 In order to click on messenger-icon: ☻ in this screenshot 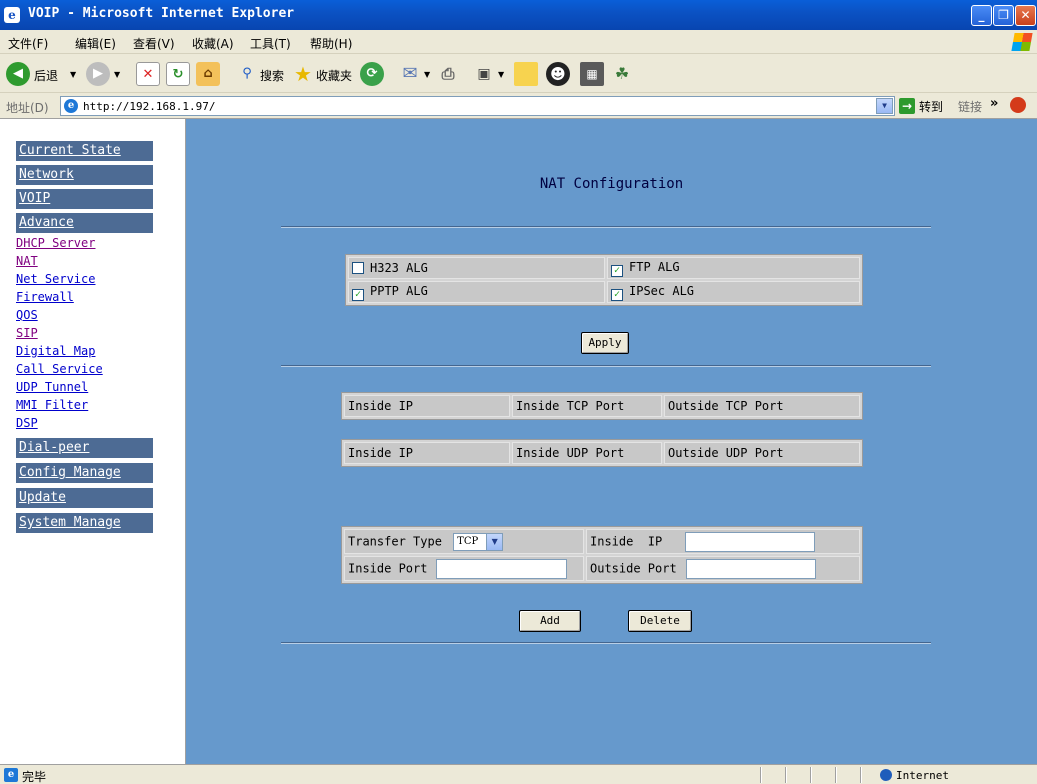, I will do `click(558, 74)`.